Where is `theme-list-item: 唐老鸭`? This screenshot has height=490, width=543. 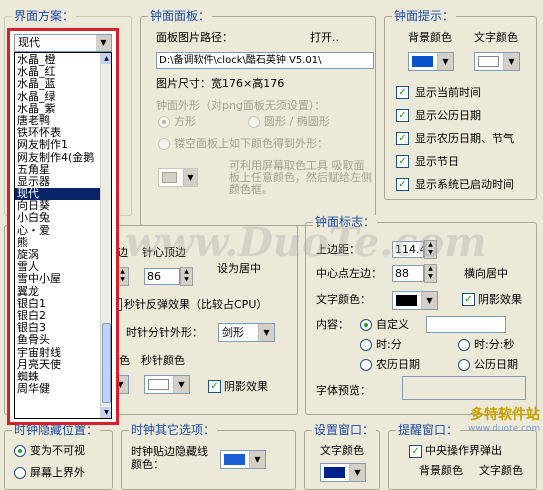 theme-list-item: 唐老鸭 is located at coordinates (58, 121).